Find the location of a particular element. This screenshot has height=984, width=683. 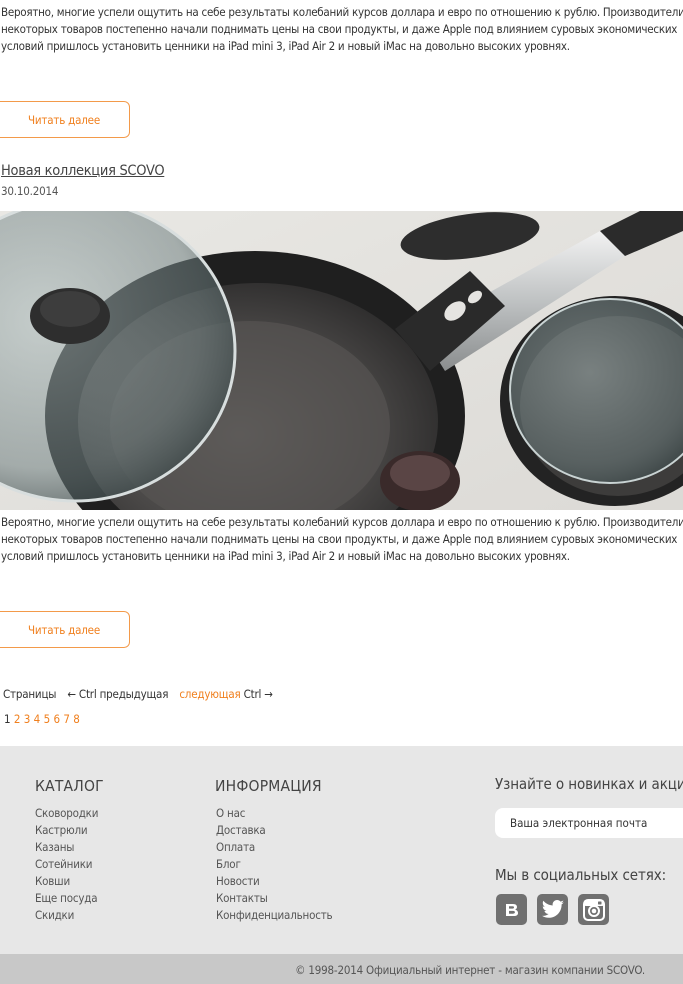

instagram-button is located at coordinates (593, 909).